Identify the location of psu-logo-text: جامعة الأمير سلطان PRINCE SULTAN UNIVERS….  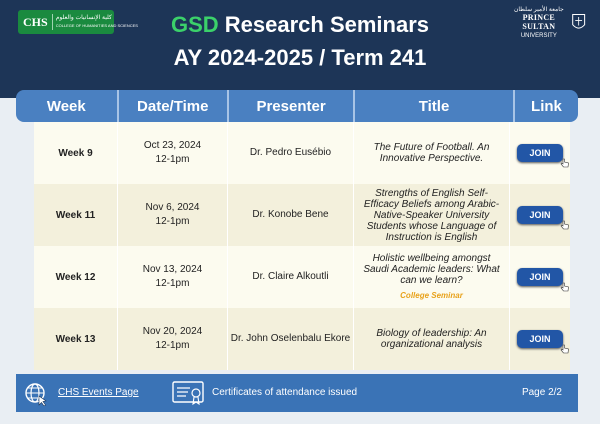
(539, 23).